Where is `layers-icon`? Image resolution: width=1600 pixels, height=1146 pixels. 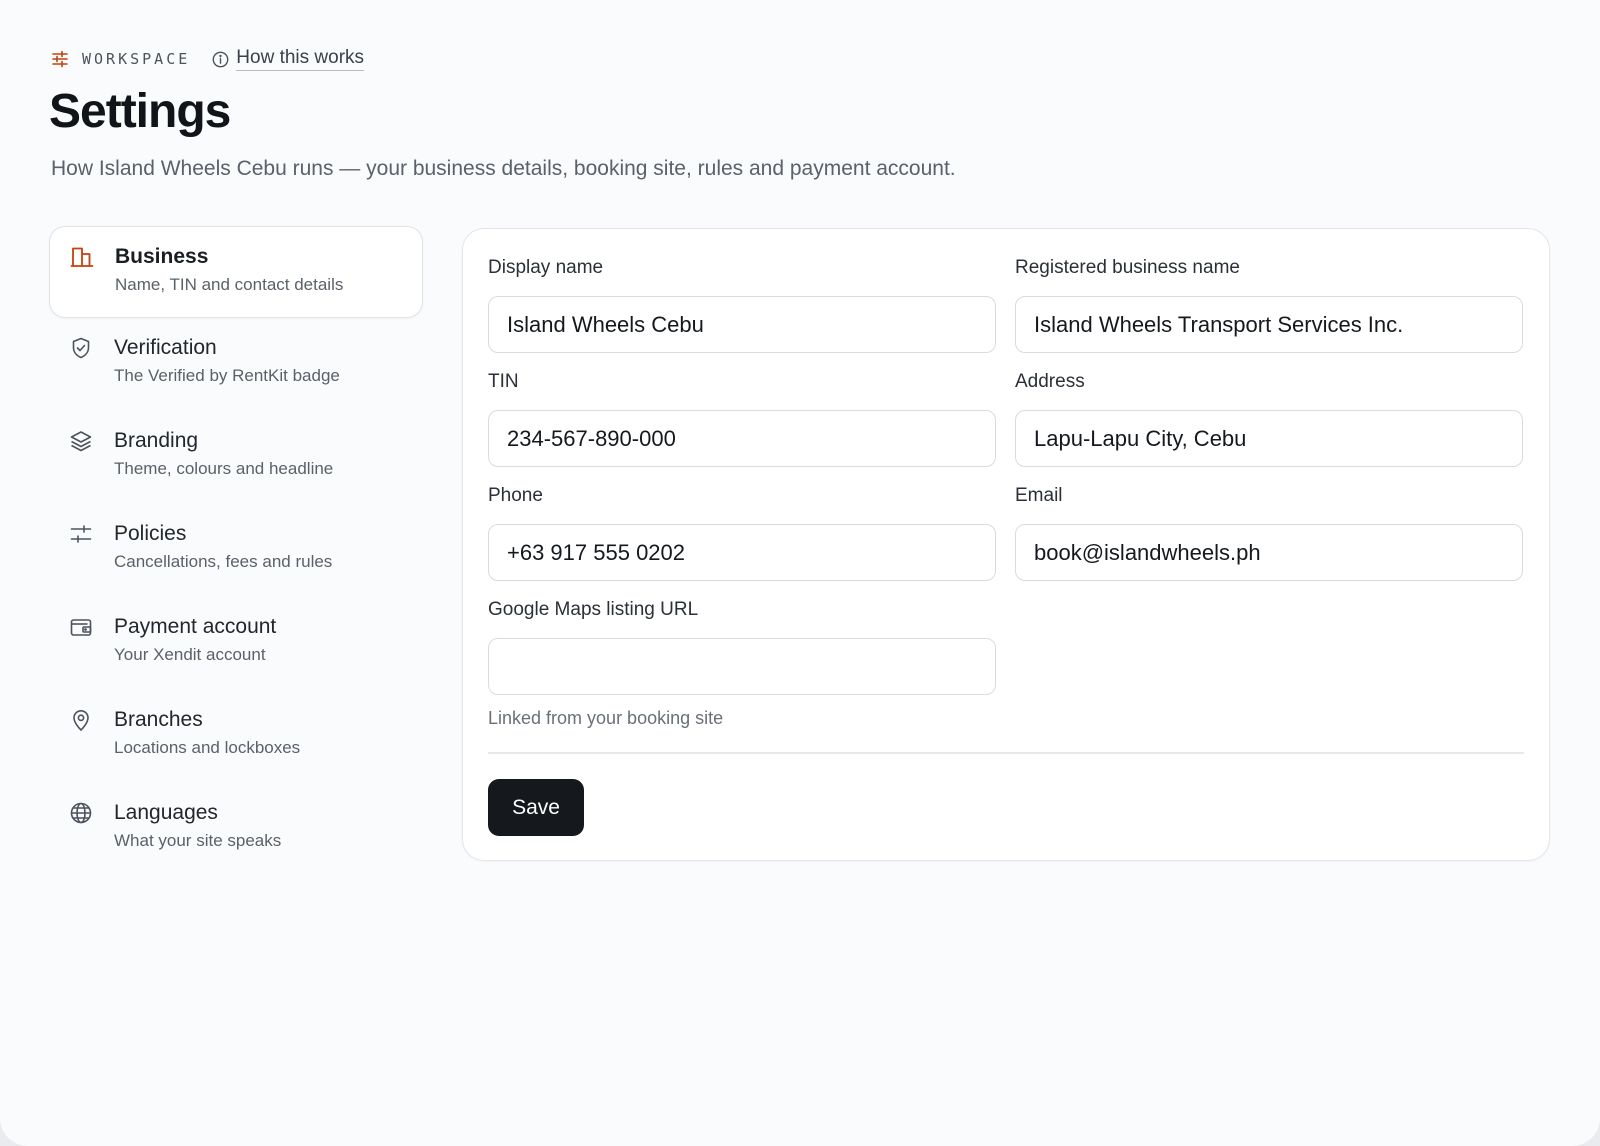 layers-icon is located at coordinates (81, 441).